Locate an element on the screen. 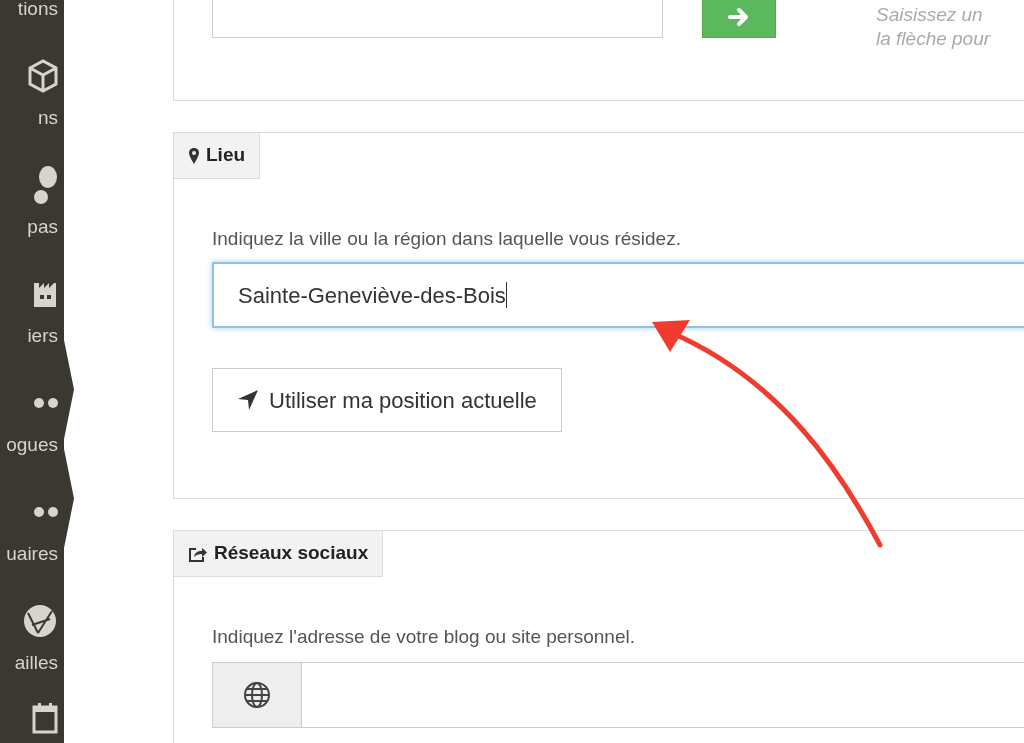 Image resolution: width=1024 pixels, height=743 pixels. calendar-icon is located at coordinates (45, 718).